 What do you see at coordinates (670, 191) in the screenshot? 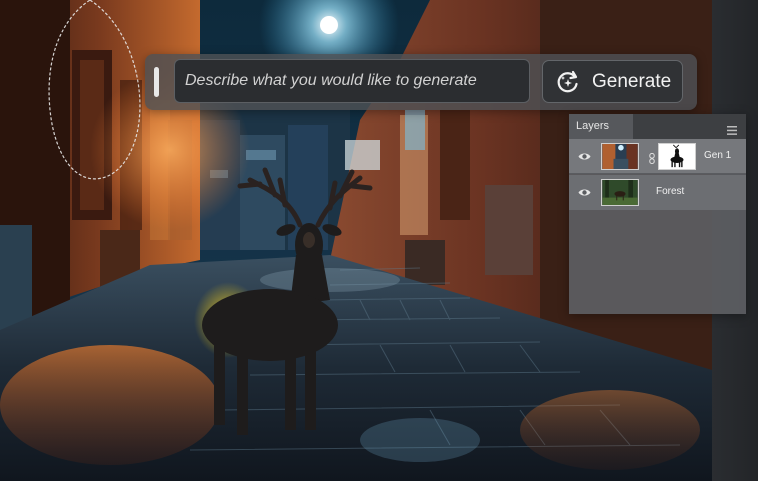
I see `layer-name: Forest` at bounding box center [670, 191].